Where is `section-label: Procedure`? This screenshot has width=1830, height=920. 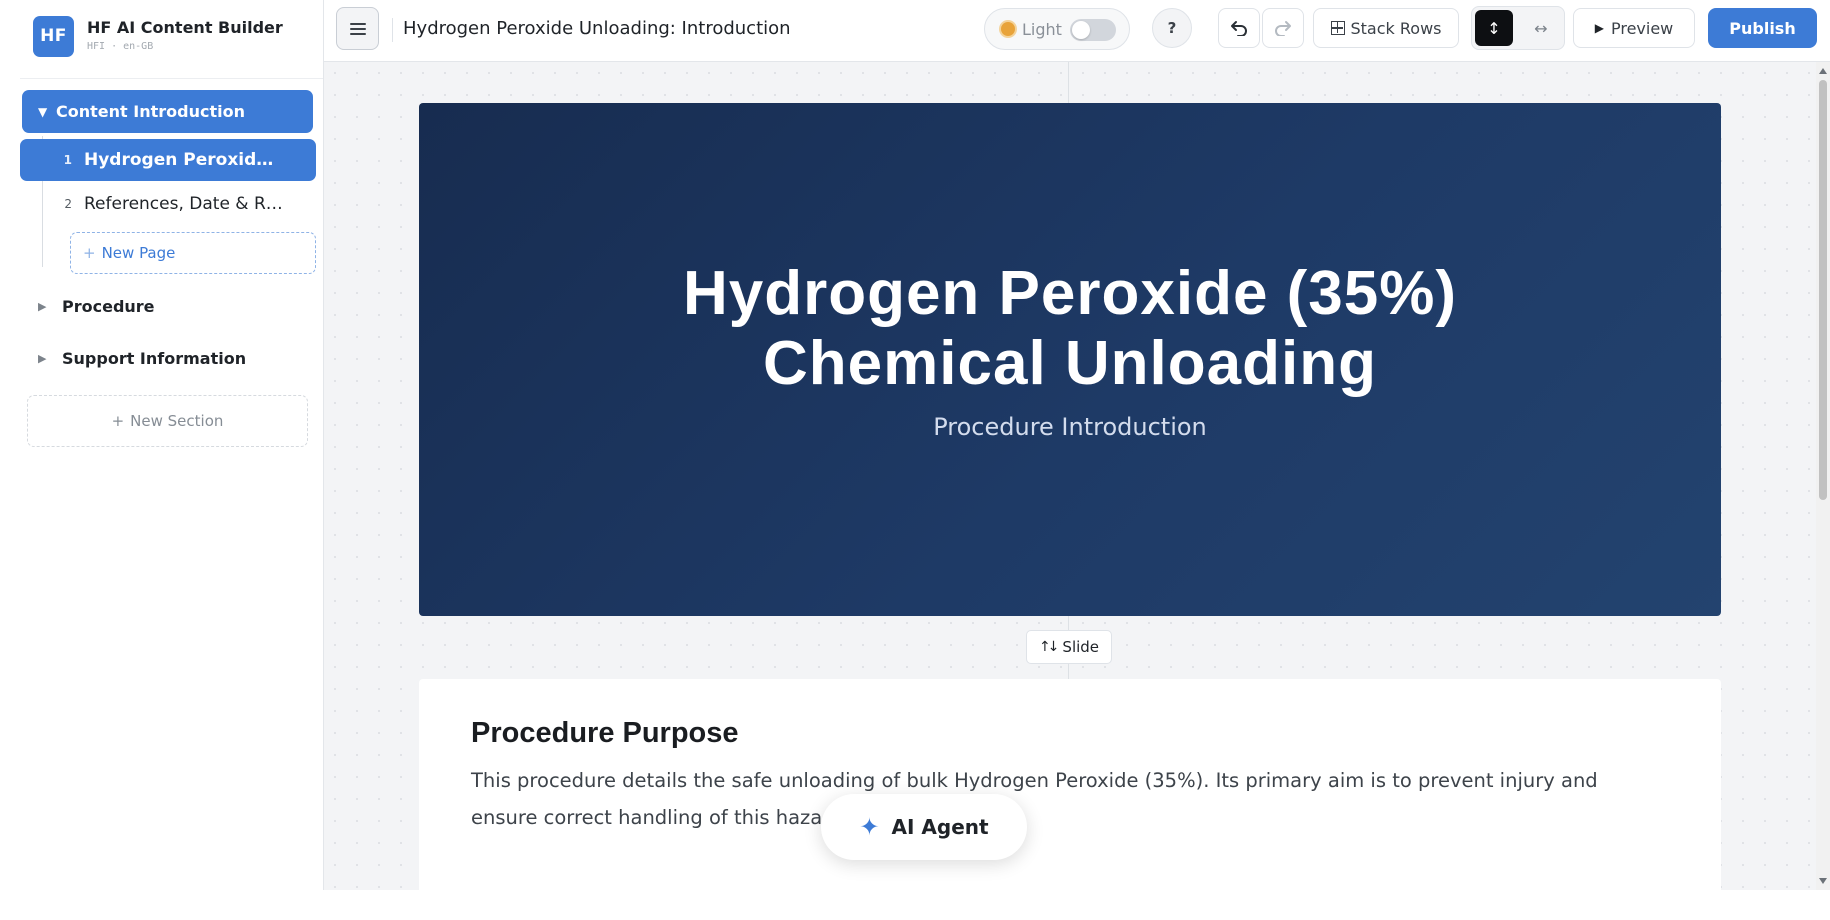 section-label: Procedure is located at coordinates (108, 306).